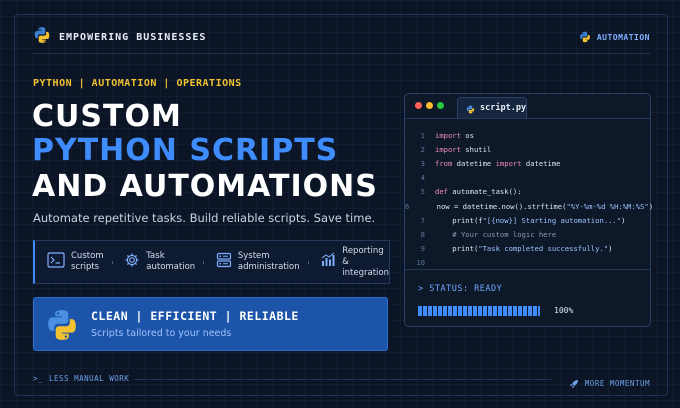 This screenshot has width=680, height=408. Describe the element at coordinates (422, 135) in the screenshot. I see `line-number: 1` at that location.